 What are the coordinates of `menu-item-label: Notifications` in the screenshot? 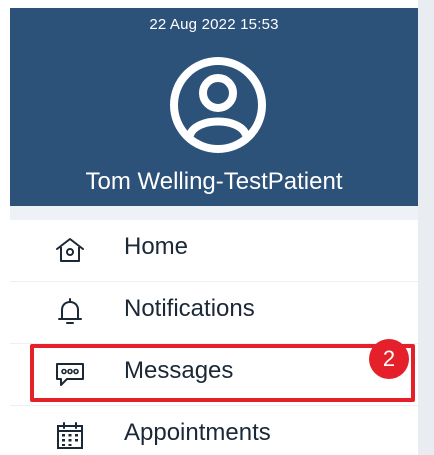 It's located at (189, 308).